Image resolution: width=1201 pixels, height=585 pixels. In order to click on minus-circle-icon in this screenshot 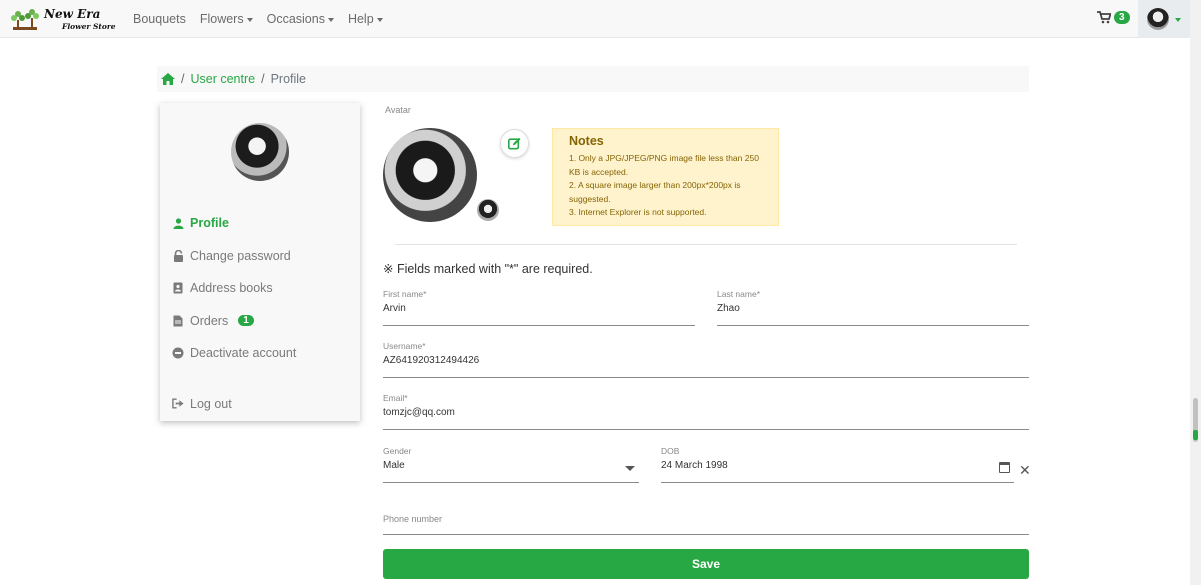, I will do `click(178, 353)`.